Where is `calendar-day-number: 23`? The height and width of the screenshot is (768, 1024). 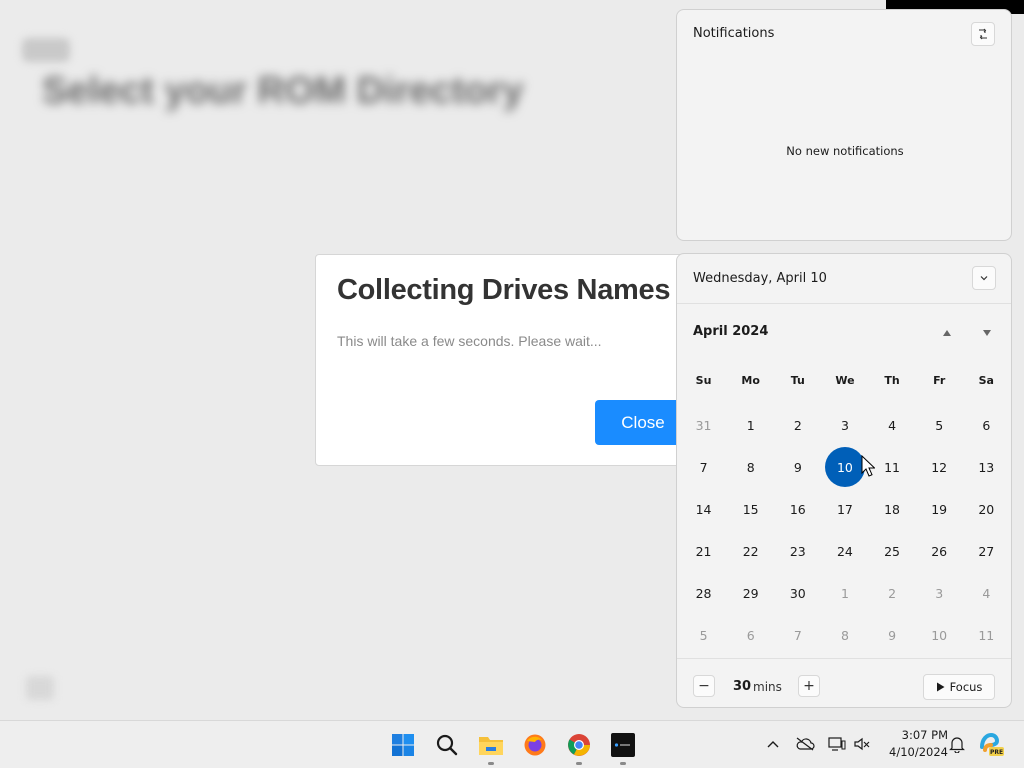 calendar-day-number: 23 is located at coordinates (797, 551).